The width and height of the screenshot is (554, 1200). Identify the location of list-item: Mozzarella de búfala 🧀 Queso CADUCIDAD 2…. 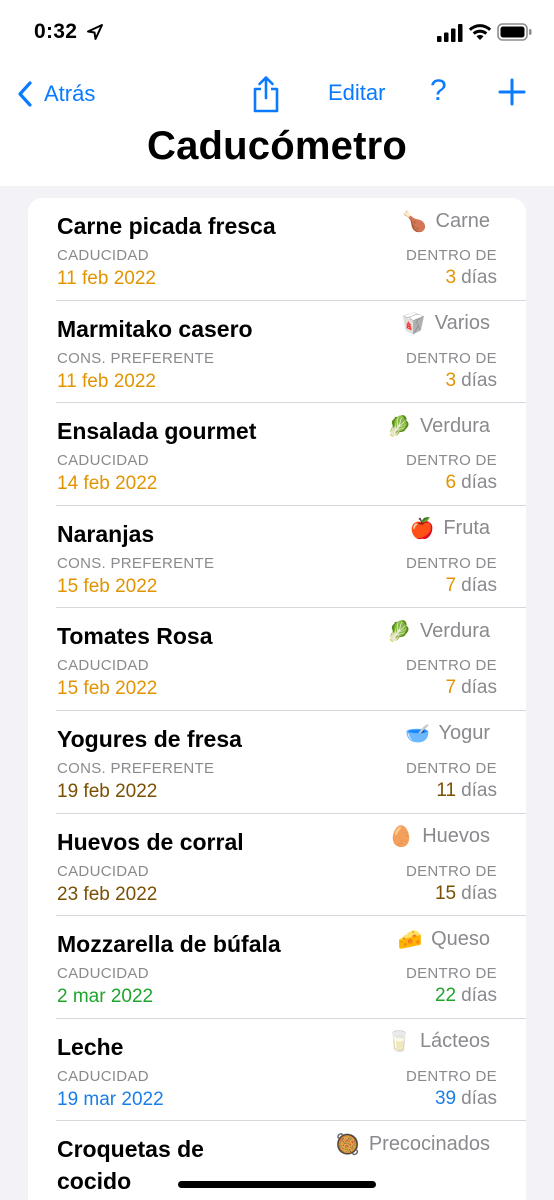
(277, 967).